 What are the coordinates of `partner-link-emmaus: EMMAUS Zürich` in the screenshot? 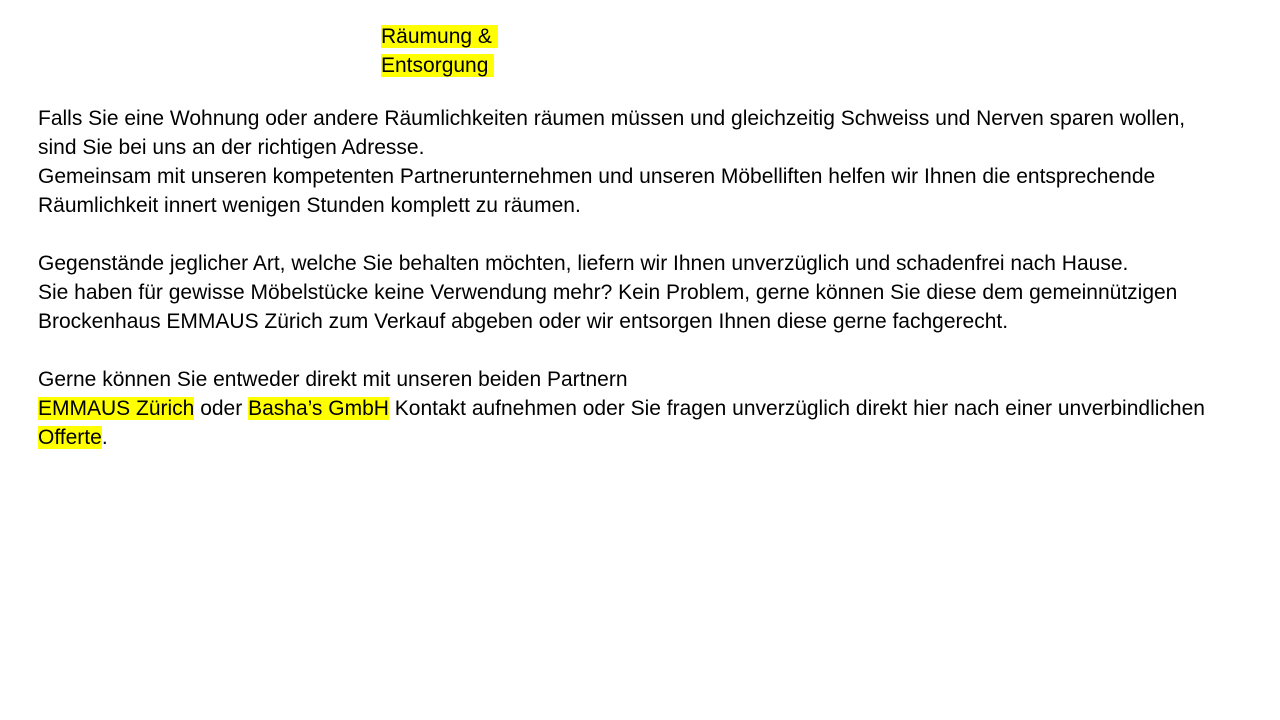 It's located at (116, 408).